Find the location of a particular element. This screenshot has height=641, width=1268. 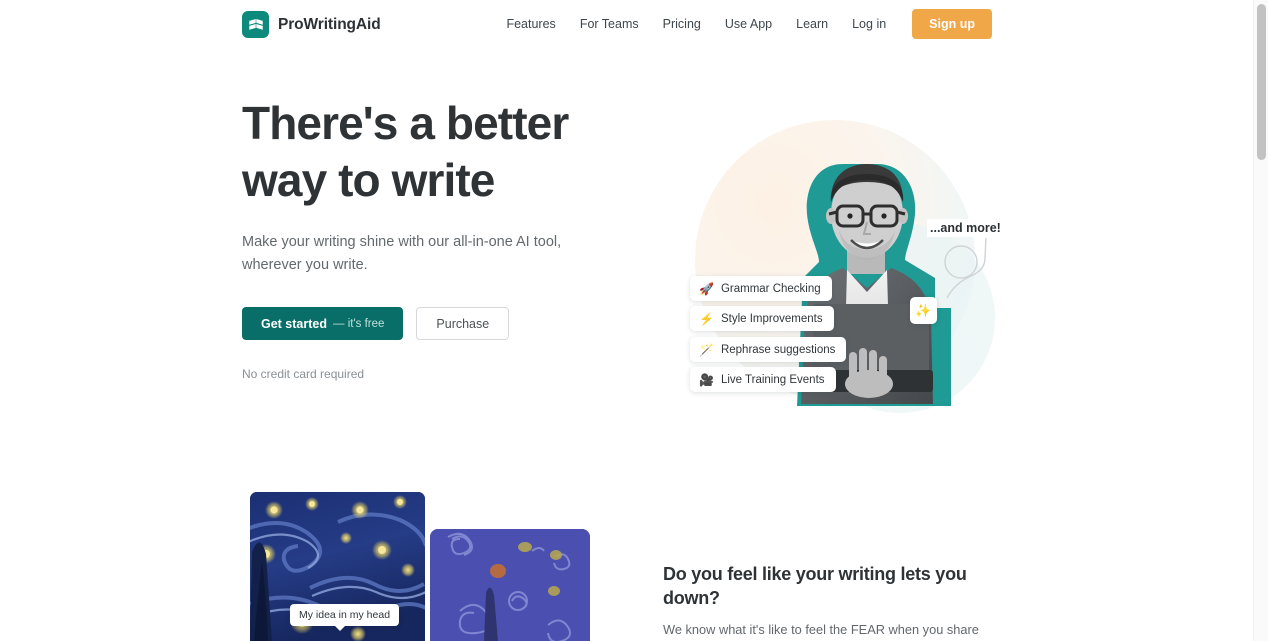

sparkles-glyph: ✨ is located at coordinates (923, 310).